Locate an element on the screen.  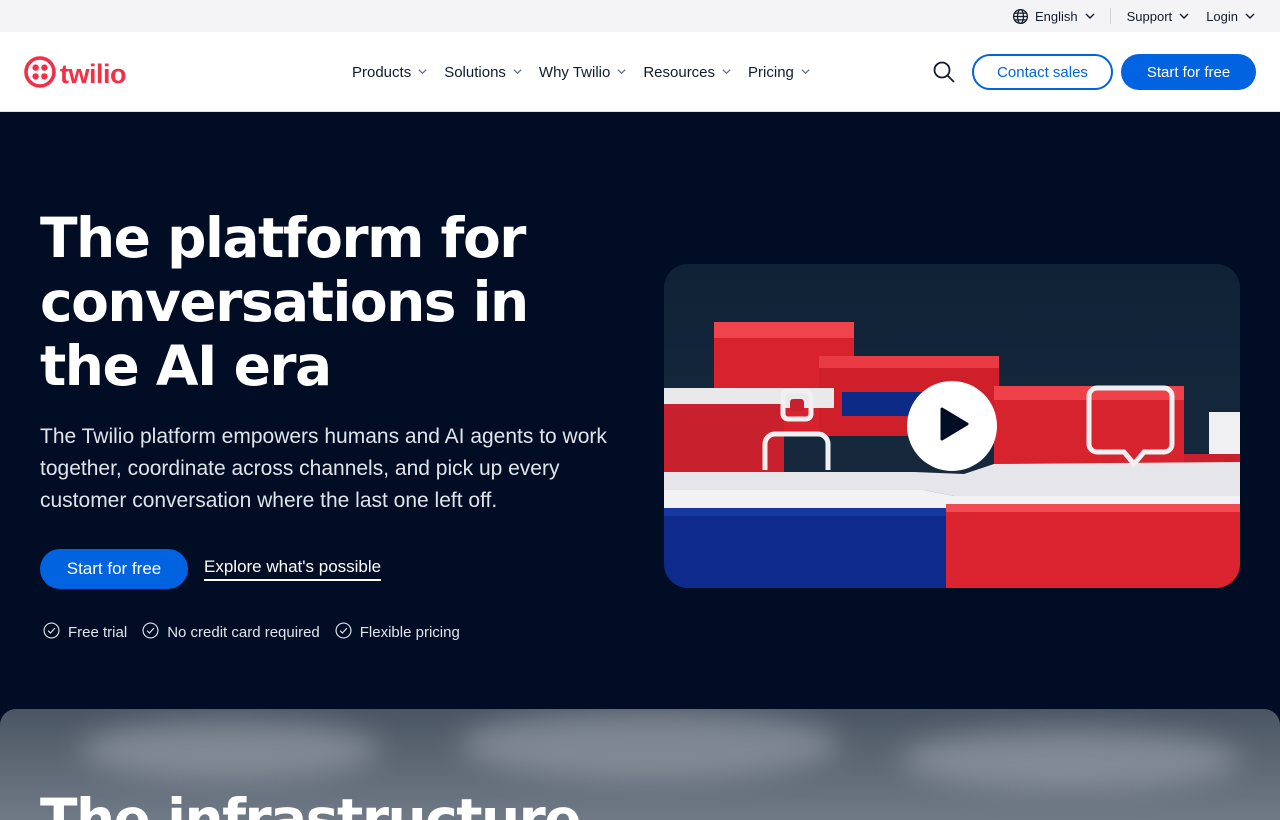
search-button is located at coordinates (944, 72).